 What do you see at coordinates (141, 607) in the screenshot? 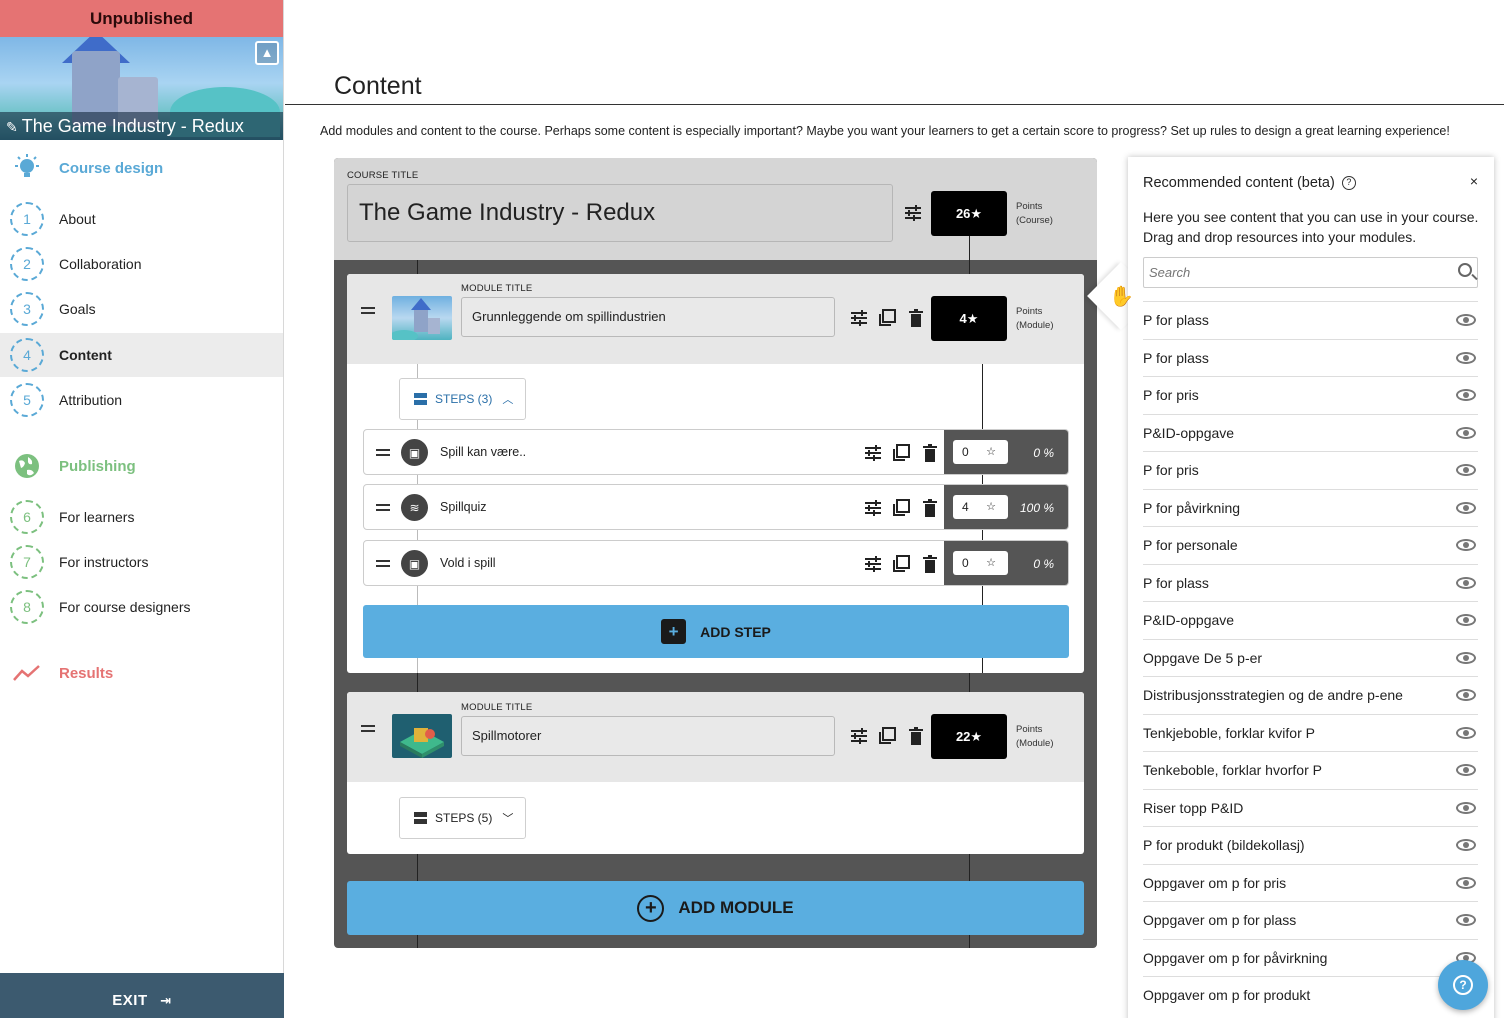
I see `nav-item-for-course-designers: 8 For course designers` at bounding box center [141, 607].